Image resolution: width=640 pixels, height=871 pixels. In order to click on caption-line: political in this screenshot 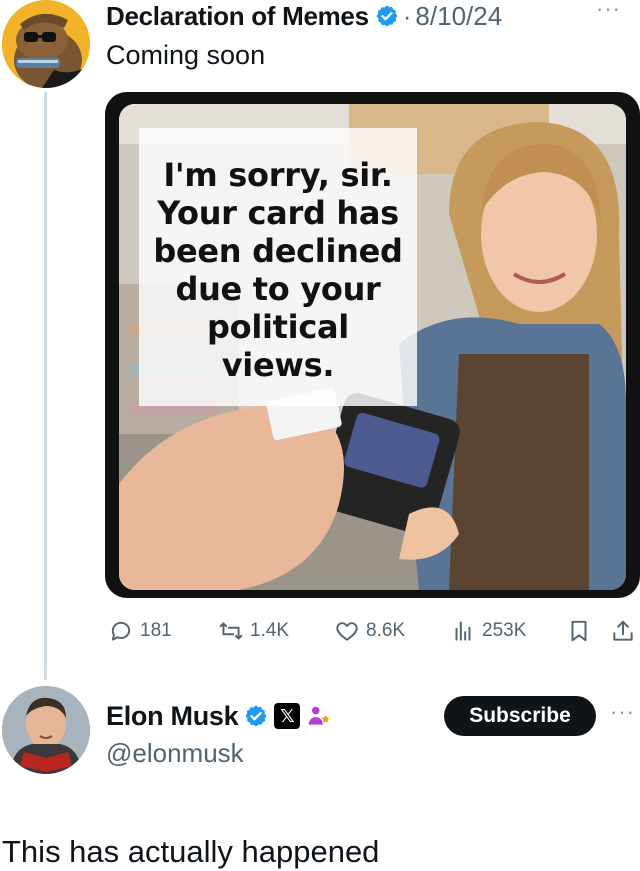, I will do `click(278, 327)`.